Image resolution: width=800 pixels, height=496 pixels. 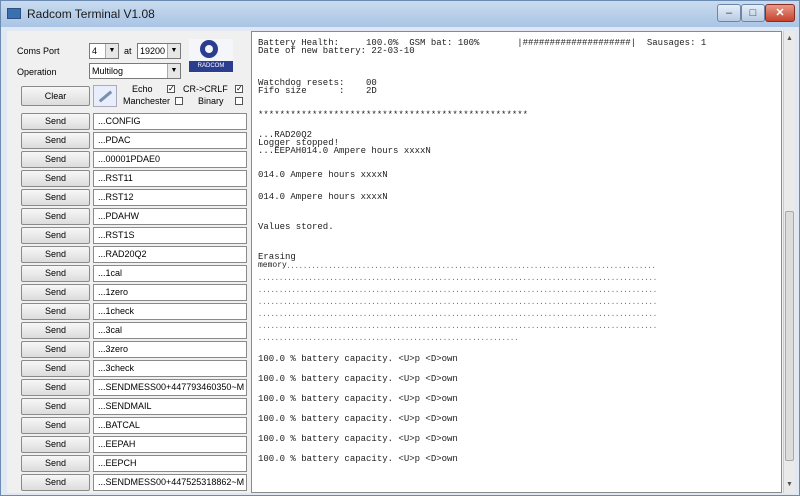 I want to click on command-row: Send ...1zero, so click(x=127, y=292).